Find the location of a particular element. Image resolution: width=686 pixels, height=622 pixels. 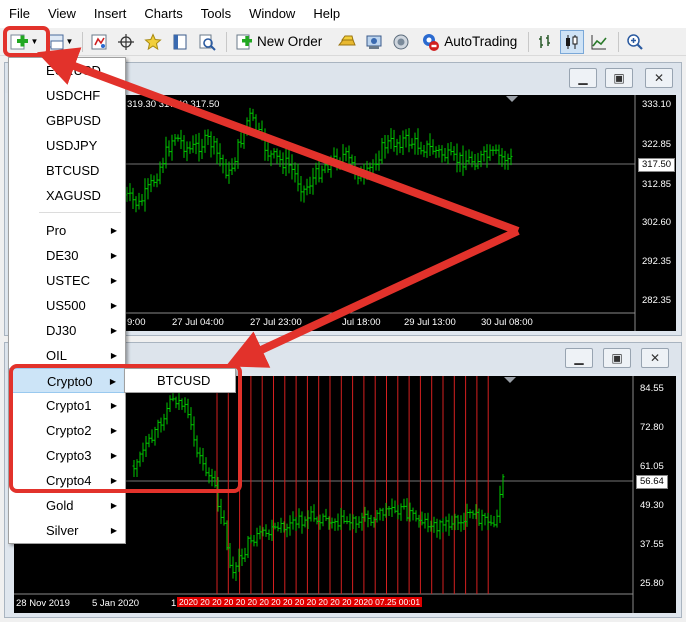

menu-item-gold: Gold ▶ is located at coordinates (67, 505).